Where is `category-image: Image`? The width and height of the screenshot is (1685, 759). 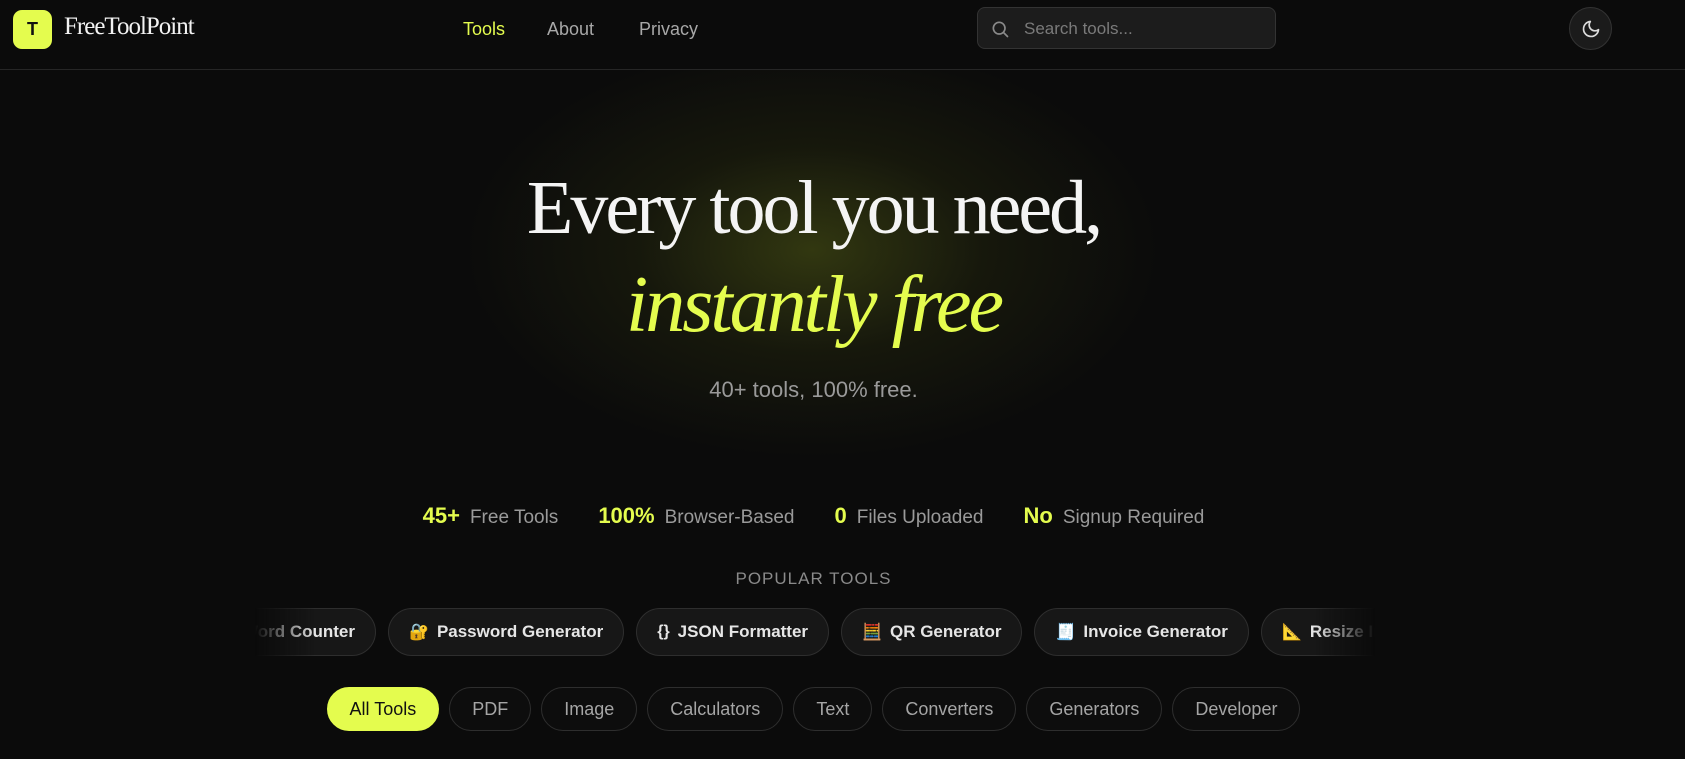
category-image: Image is located at coordinates (589, 709).